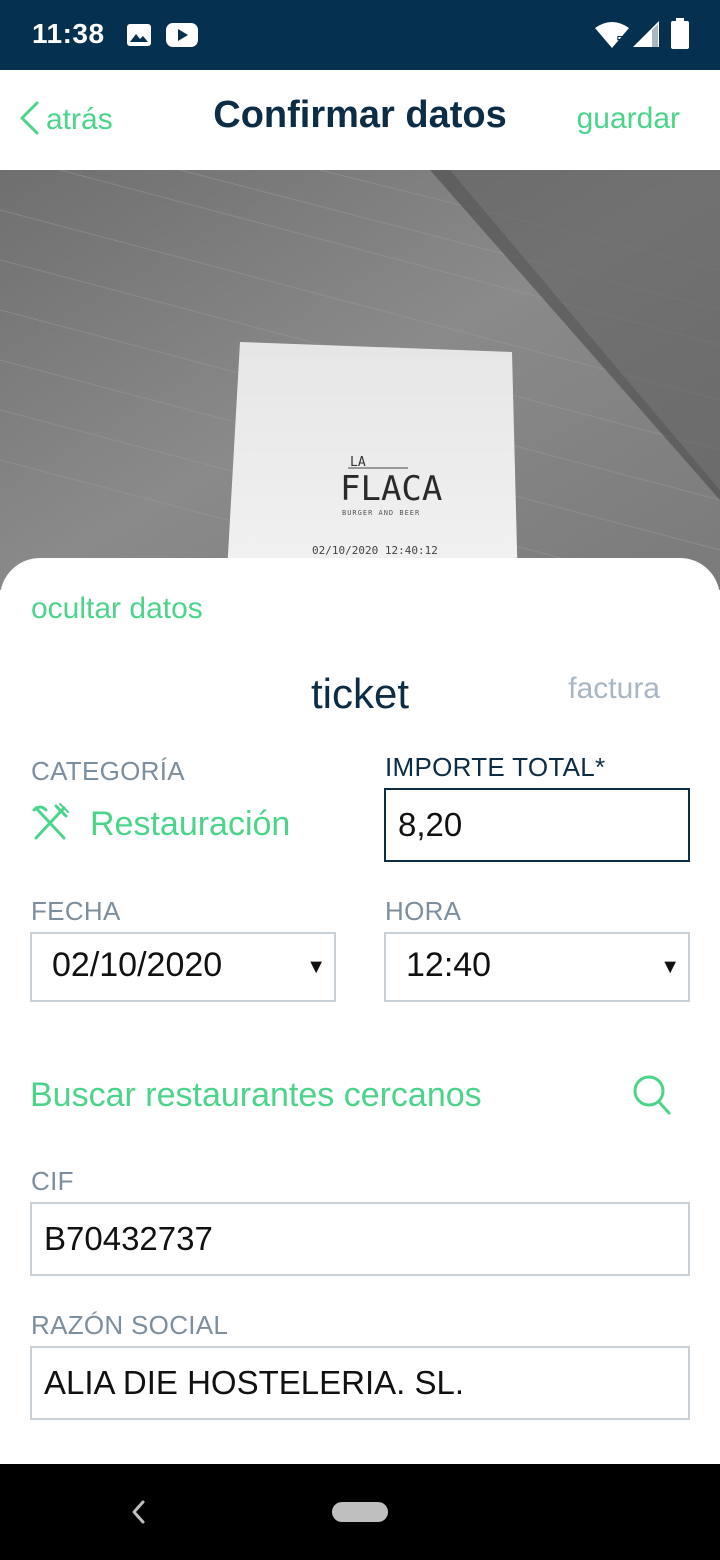 The width and height of the screenshot is (720, 1560). What do you see at coordinates (537, 825) in the screenshot?
I see `amount-input: 8,20` at bounding box center [537, 825].